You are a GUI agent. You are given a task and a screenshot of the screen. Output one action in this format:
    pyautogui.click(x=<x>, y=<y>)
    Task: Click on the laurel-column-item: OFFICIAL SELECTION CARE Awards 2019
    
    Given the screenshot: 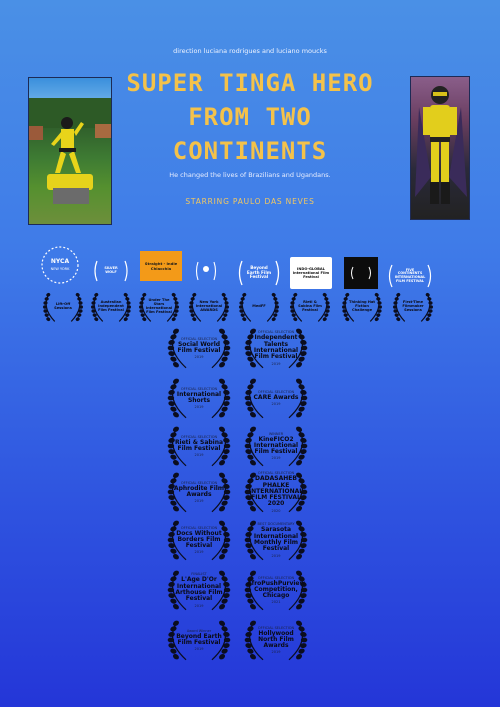 What is the action you would take?
    pyautogui.click(x=276, y=398)
    